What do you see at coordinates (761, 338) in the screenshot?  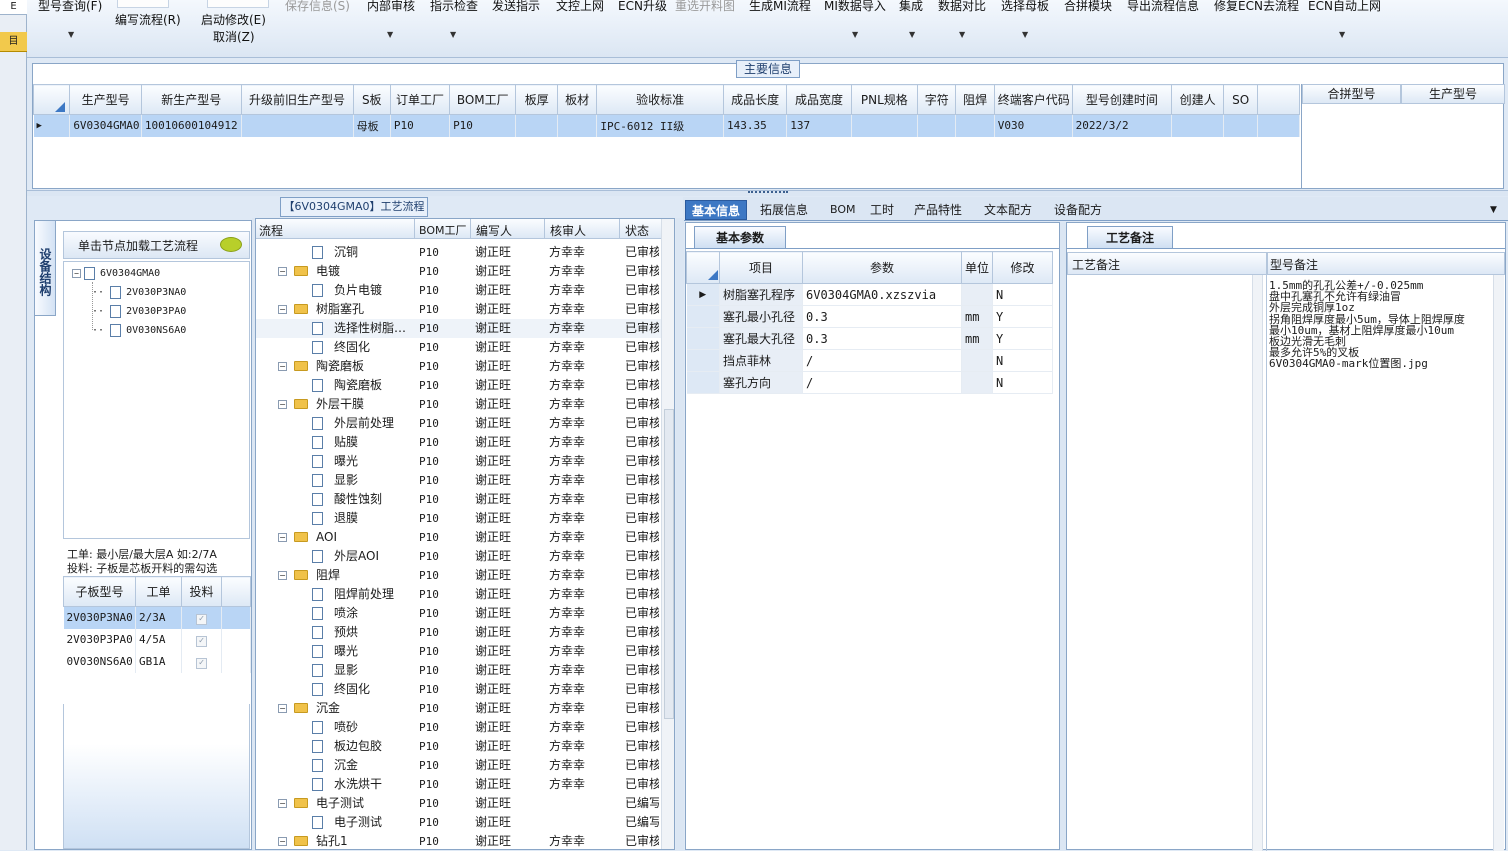 I see `param-item-cell: 塞孔最大孔径` at bounding box center [761, 338].